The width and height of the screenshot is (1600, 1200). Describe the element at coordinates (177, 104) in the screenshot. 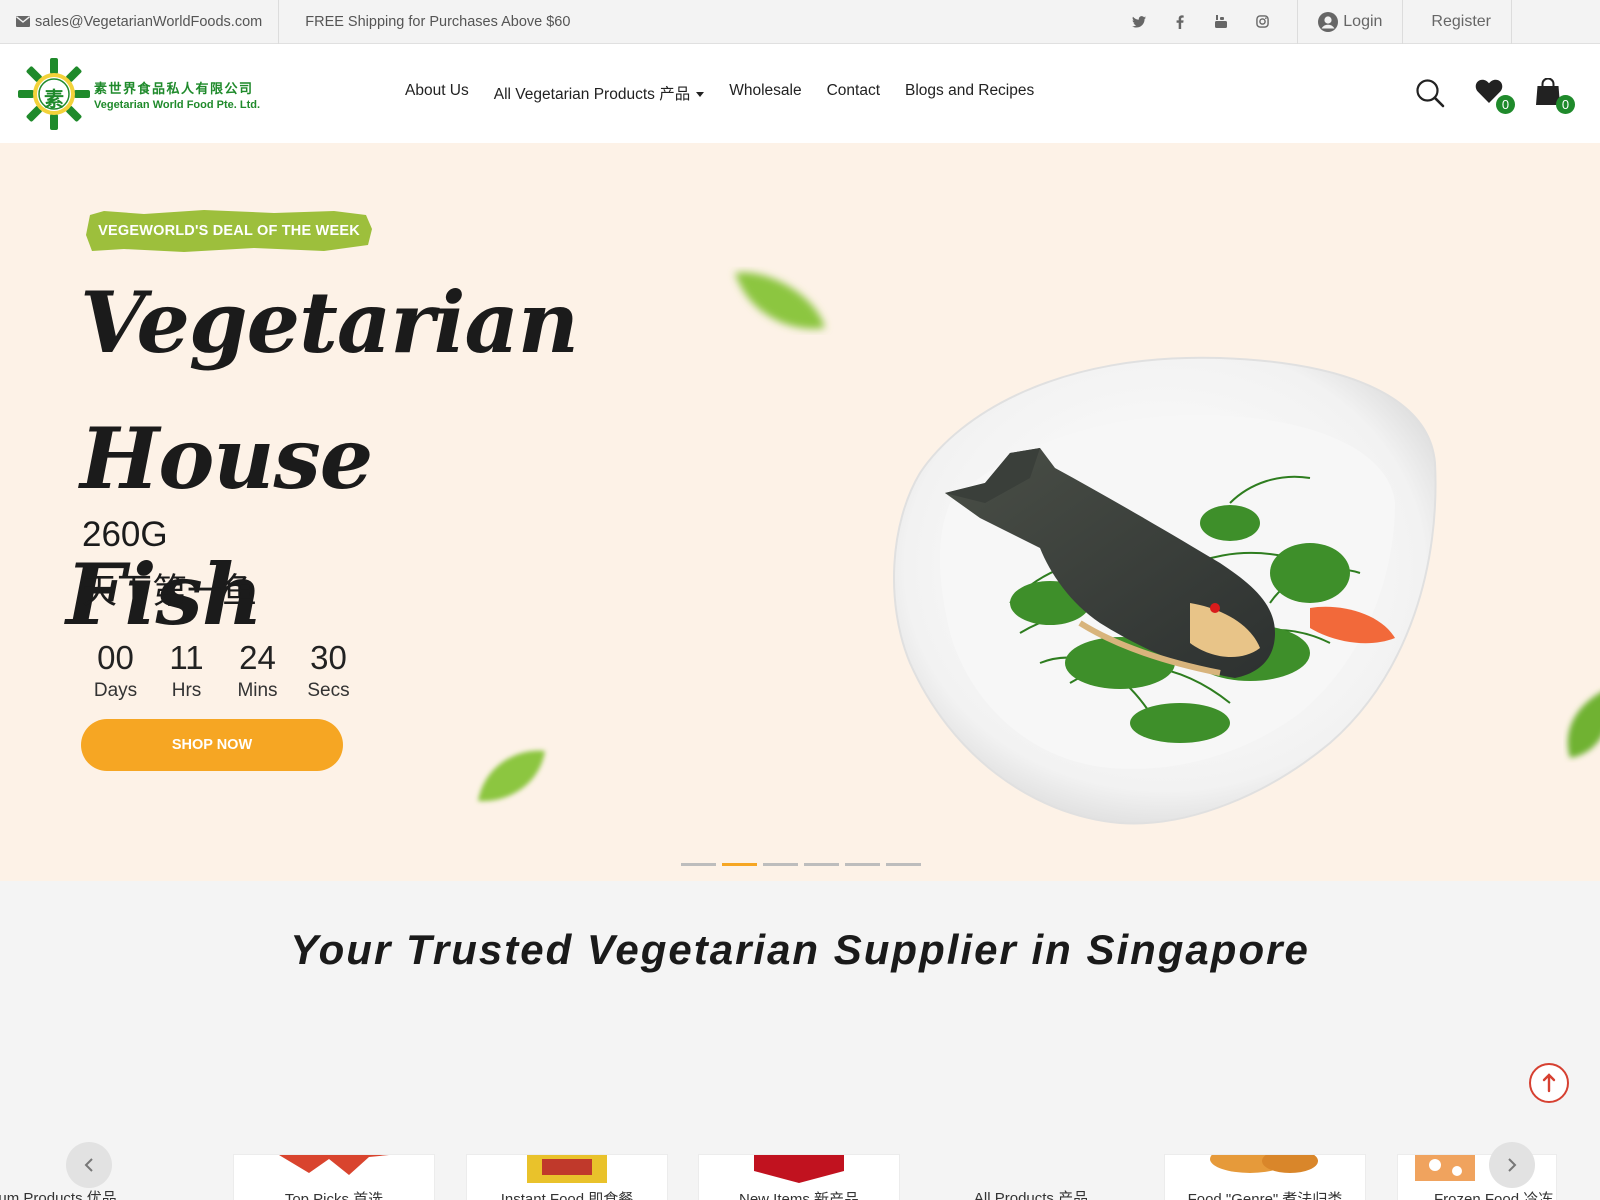

I see `logo-english-name: Vegetarian World Food Pte. Ltd.` at that location.